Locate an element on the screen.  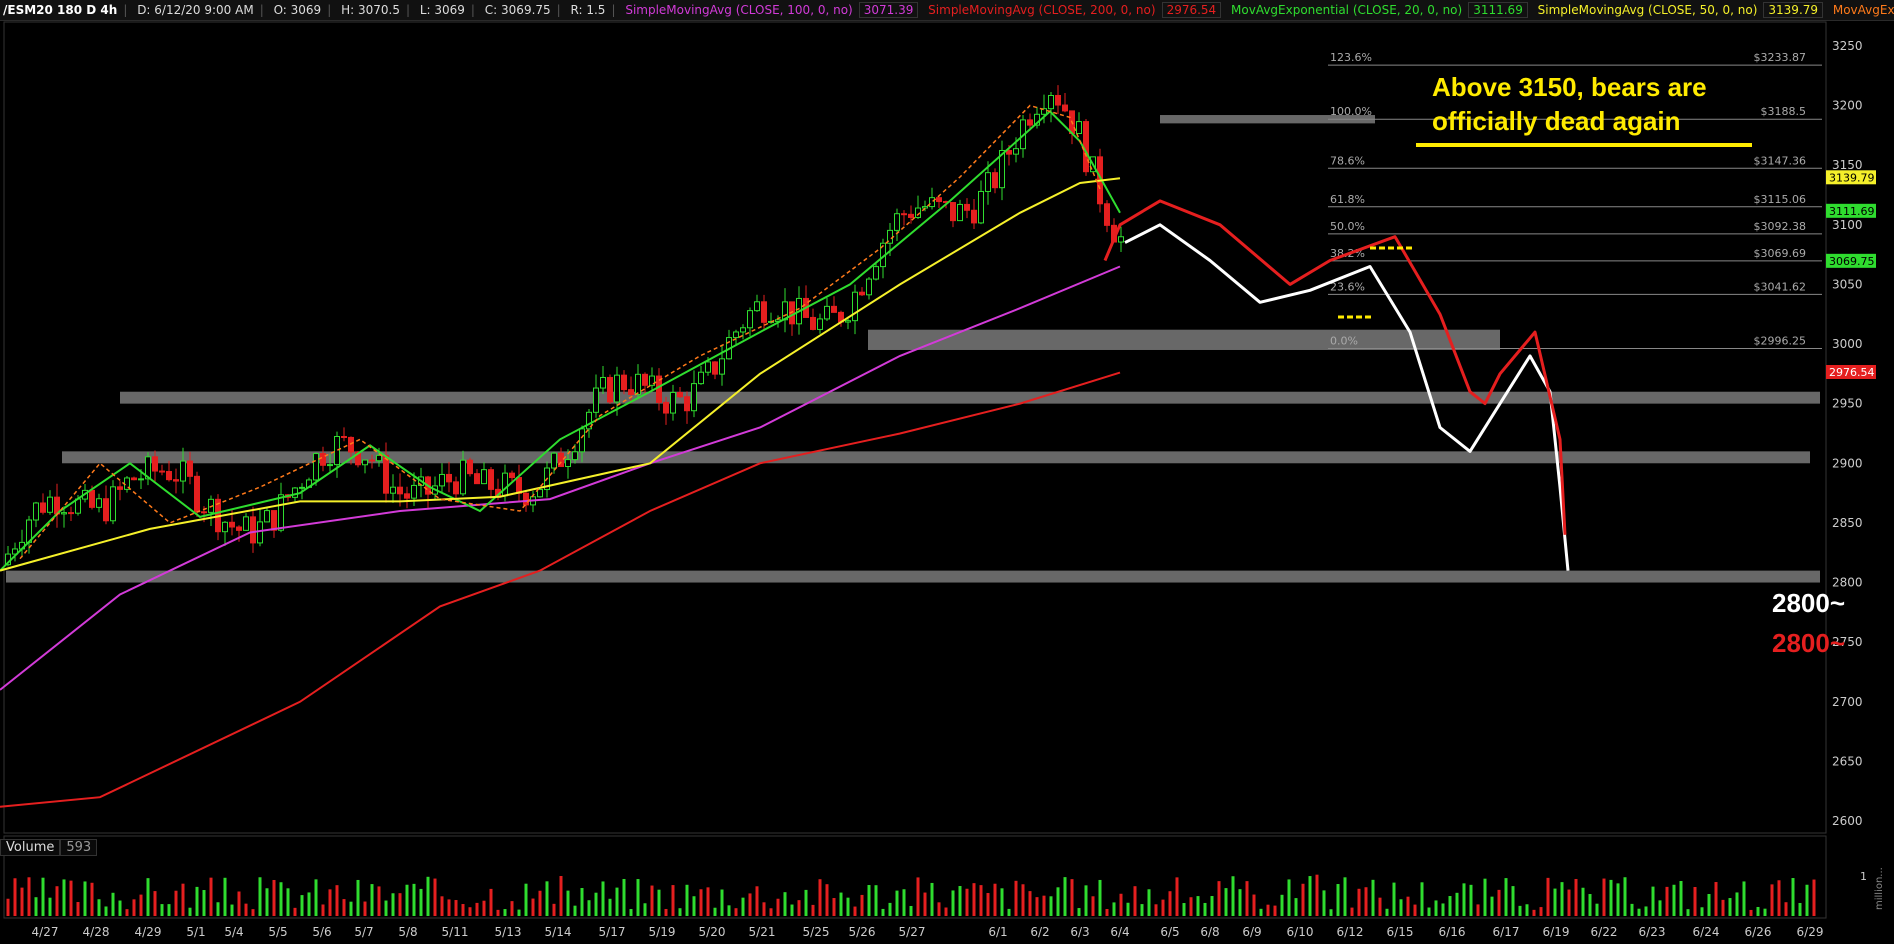
indicator-sma100: SimpleMovingAvg (CLOSE, 100, 0, no) is located at coordinates (738, 10).